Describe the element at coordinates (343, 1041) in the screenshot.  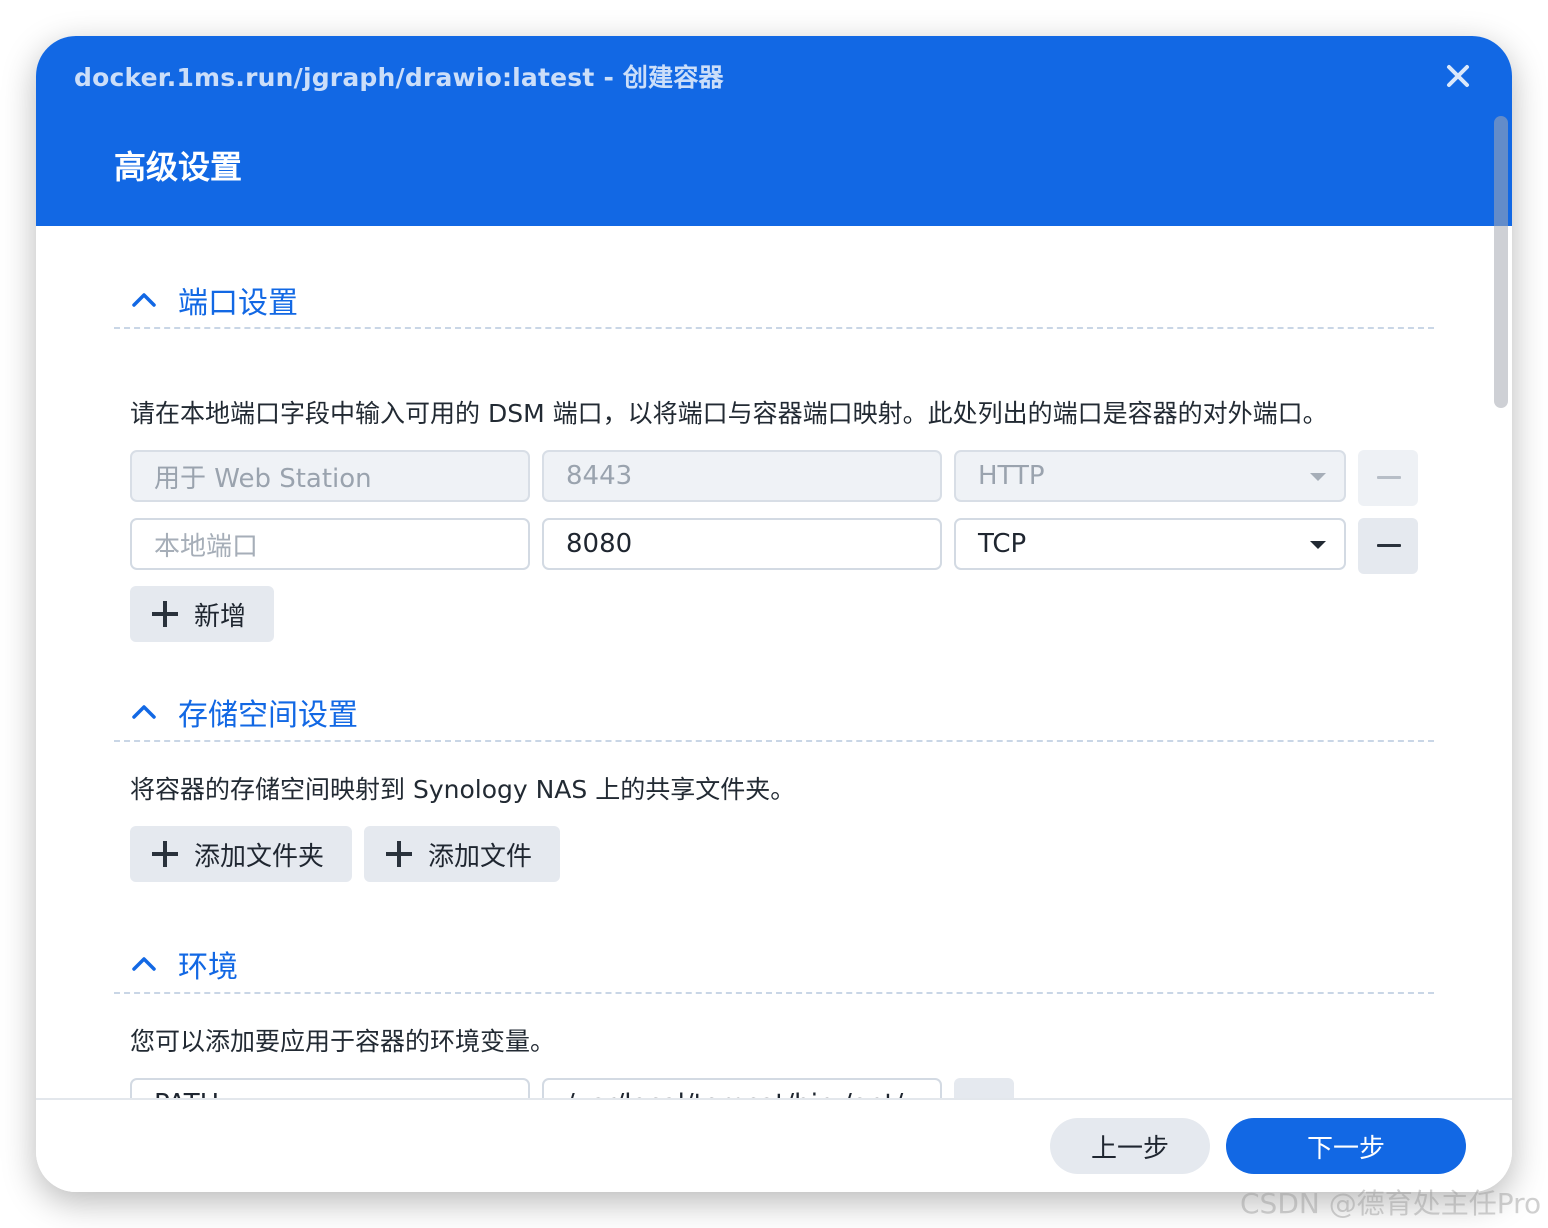
I see `env-section-description: 您可以添加要应用于容器的环境变量。` at that location.